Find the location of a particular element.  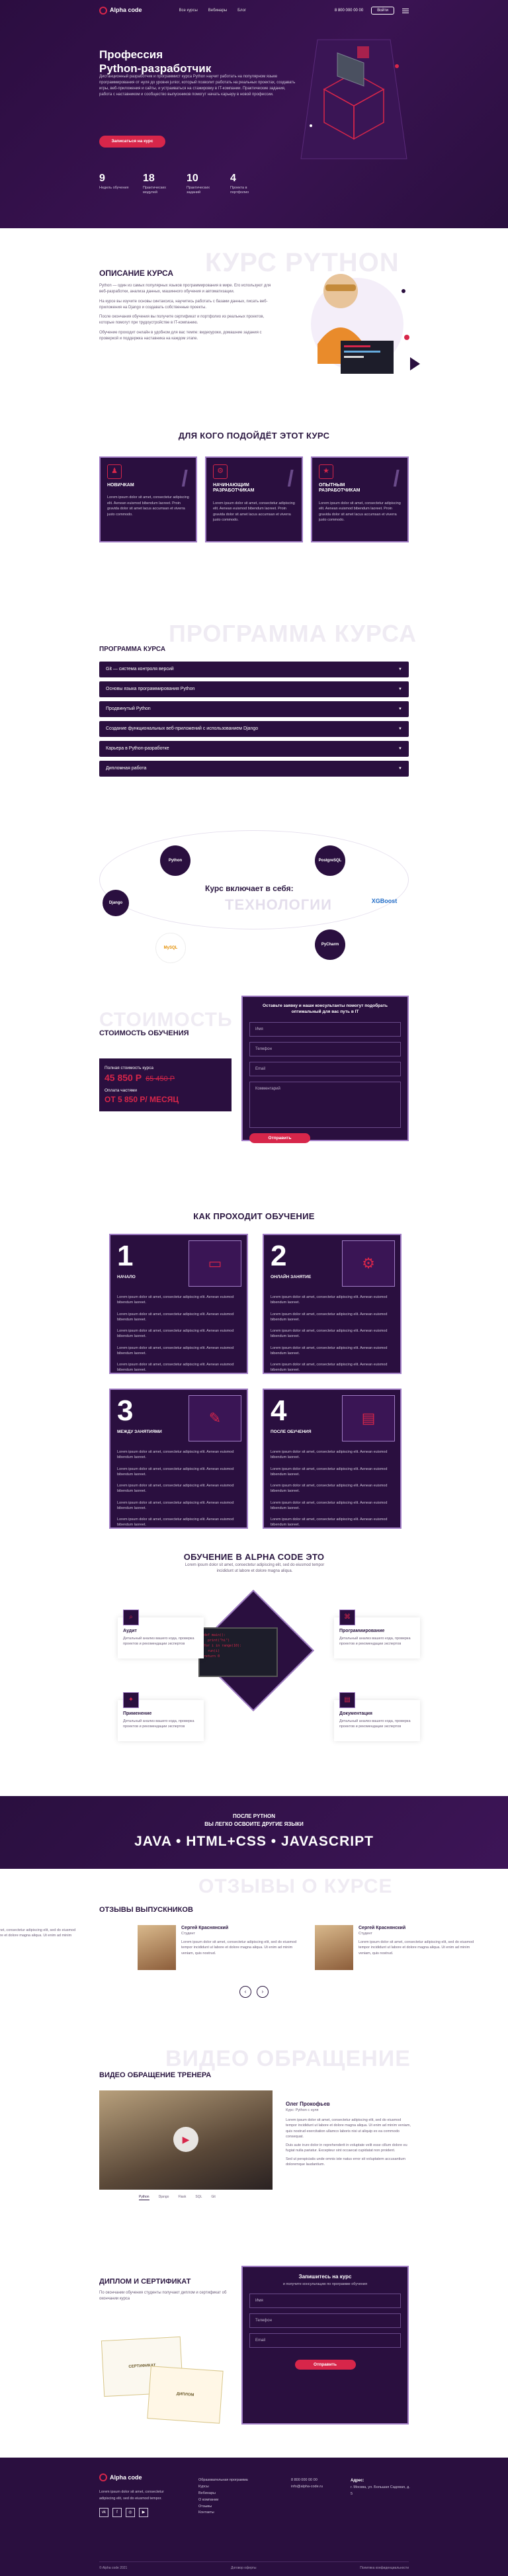

footer-email: info@alpha-code.ru is located at coordinates (317, 2487).